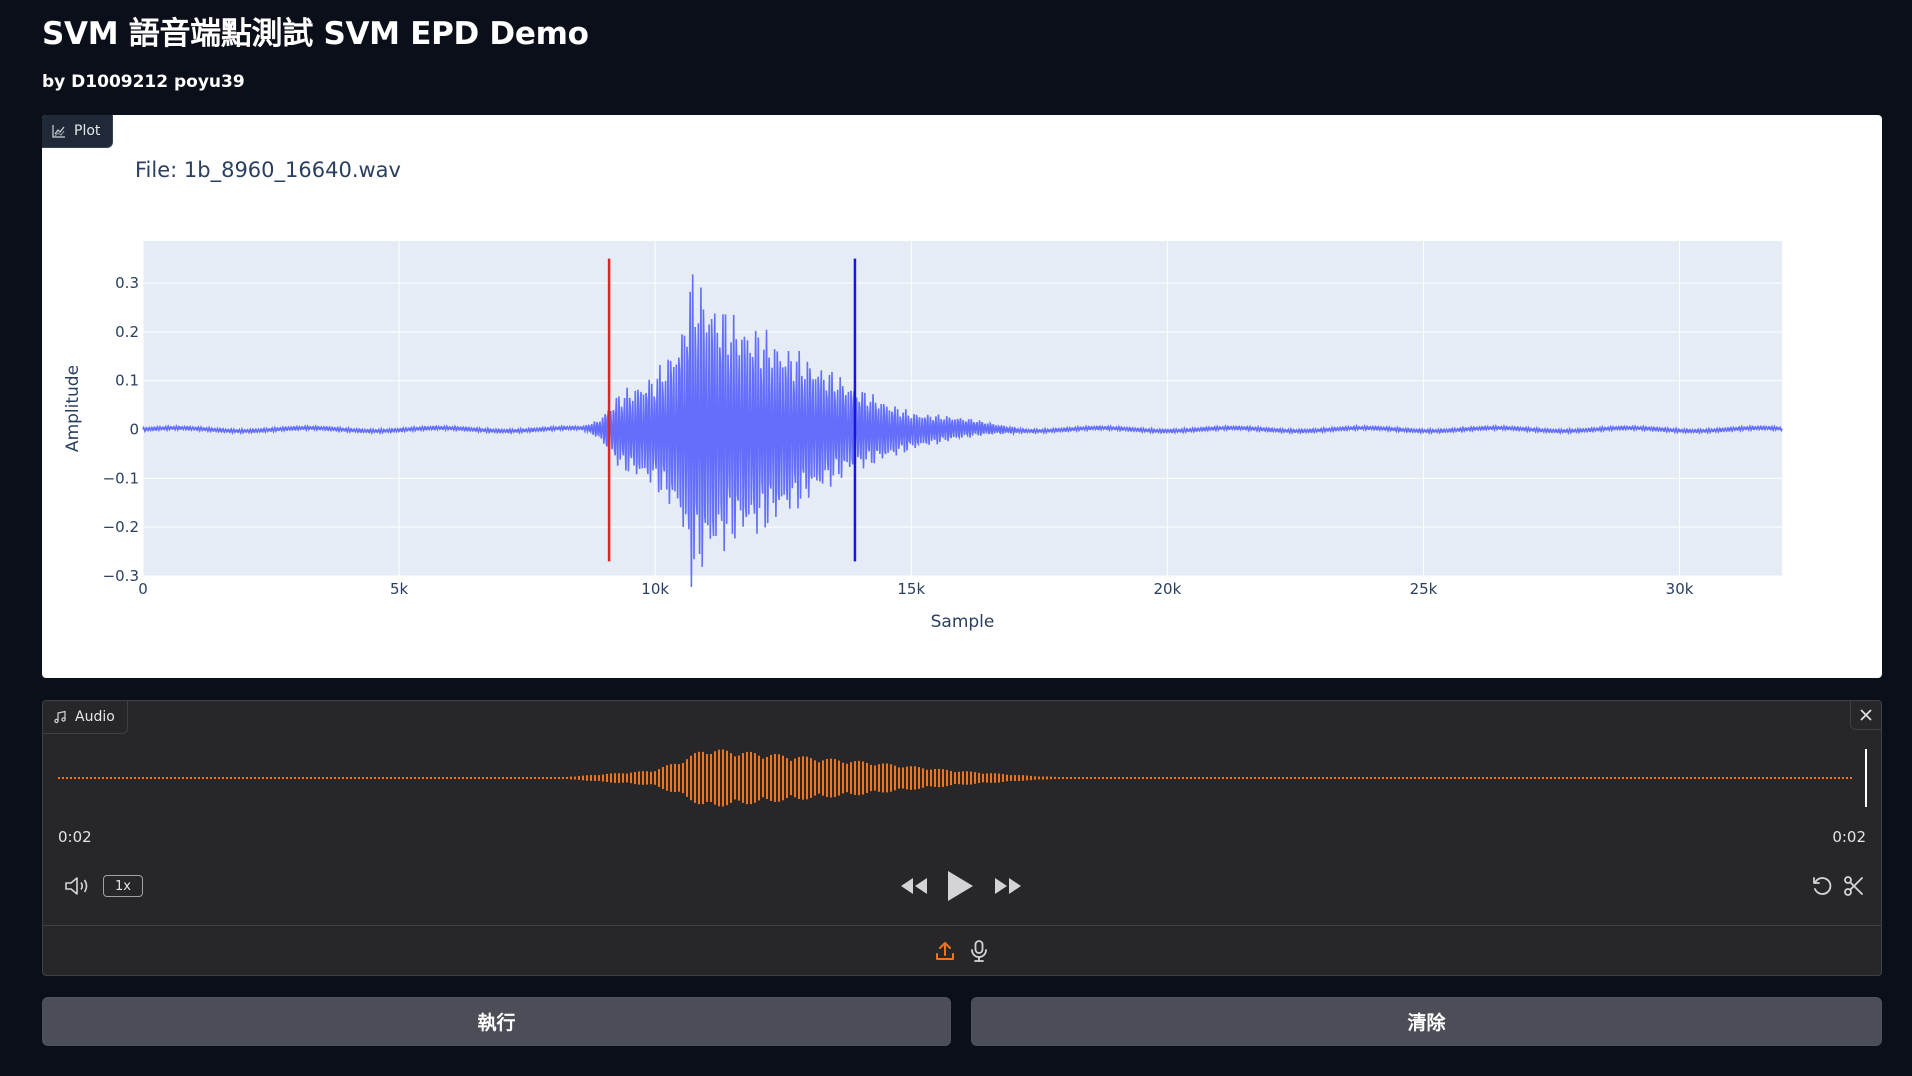  What do you see at coordinates (1426, 1021) in the screenshot?
I see `clear-button: 清除` at bounding box center [1426, 1021].